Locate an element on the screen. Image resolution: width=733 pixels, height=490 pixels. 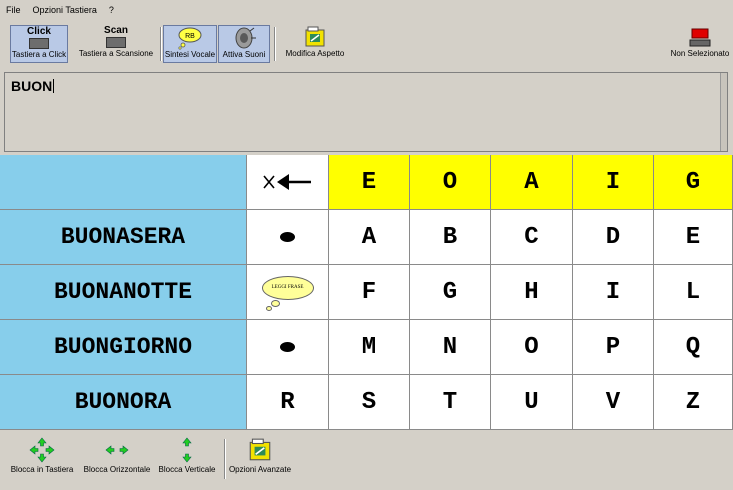
editor-content: BUON is located at coordinates (33, 86).